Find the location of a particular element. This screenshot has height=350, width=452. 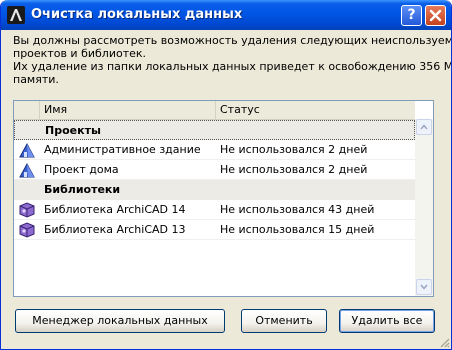

list-item: Проект дома Не использовался 2 дней is located at coordinates (214, 170).